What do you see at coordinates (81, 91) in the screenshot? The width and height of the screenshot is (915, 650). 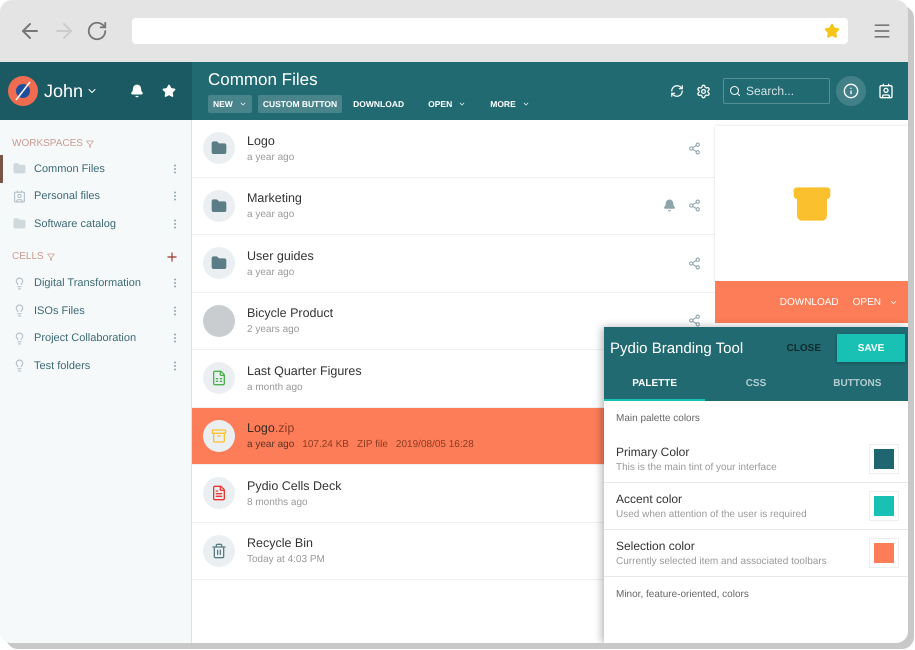 I see `user-menu: John` at bounding box center [81, 91].